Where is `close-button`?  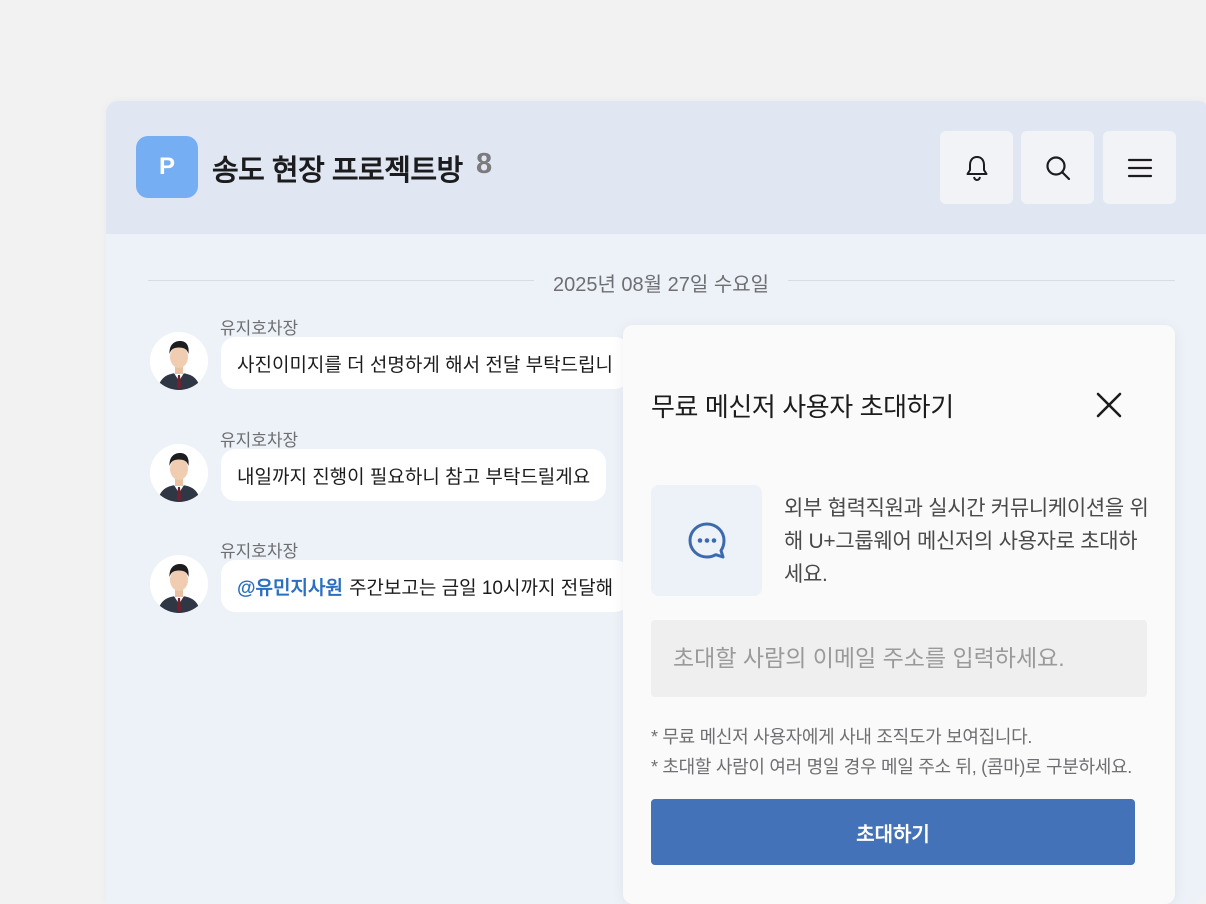
close-button is located at coordinates (1109, 405).